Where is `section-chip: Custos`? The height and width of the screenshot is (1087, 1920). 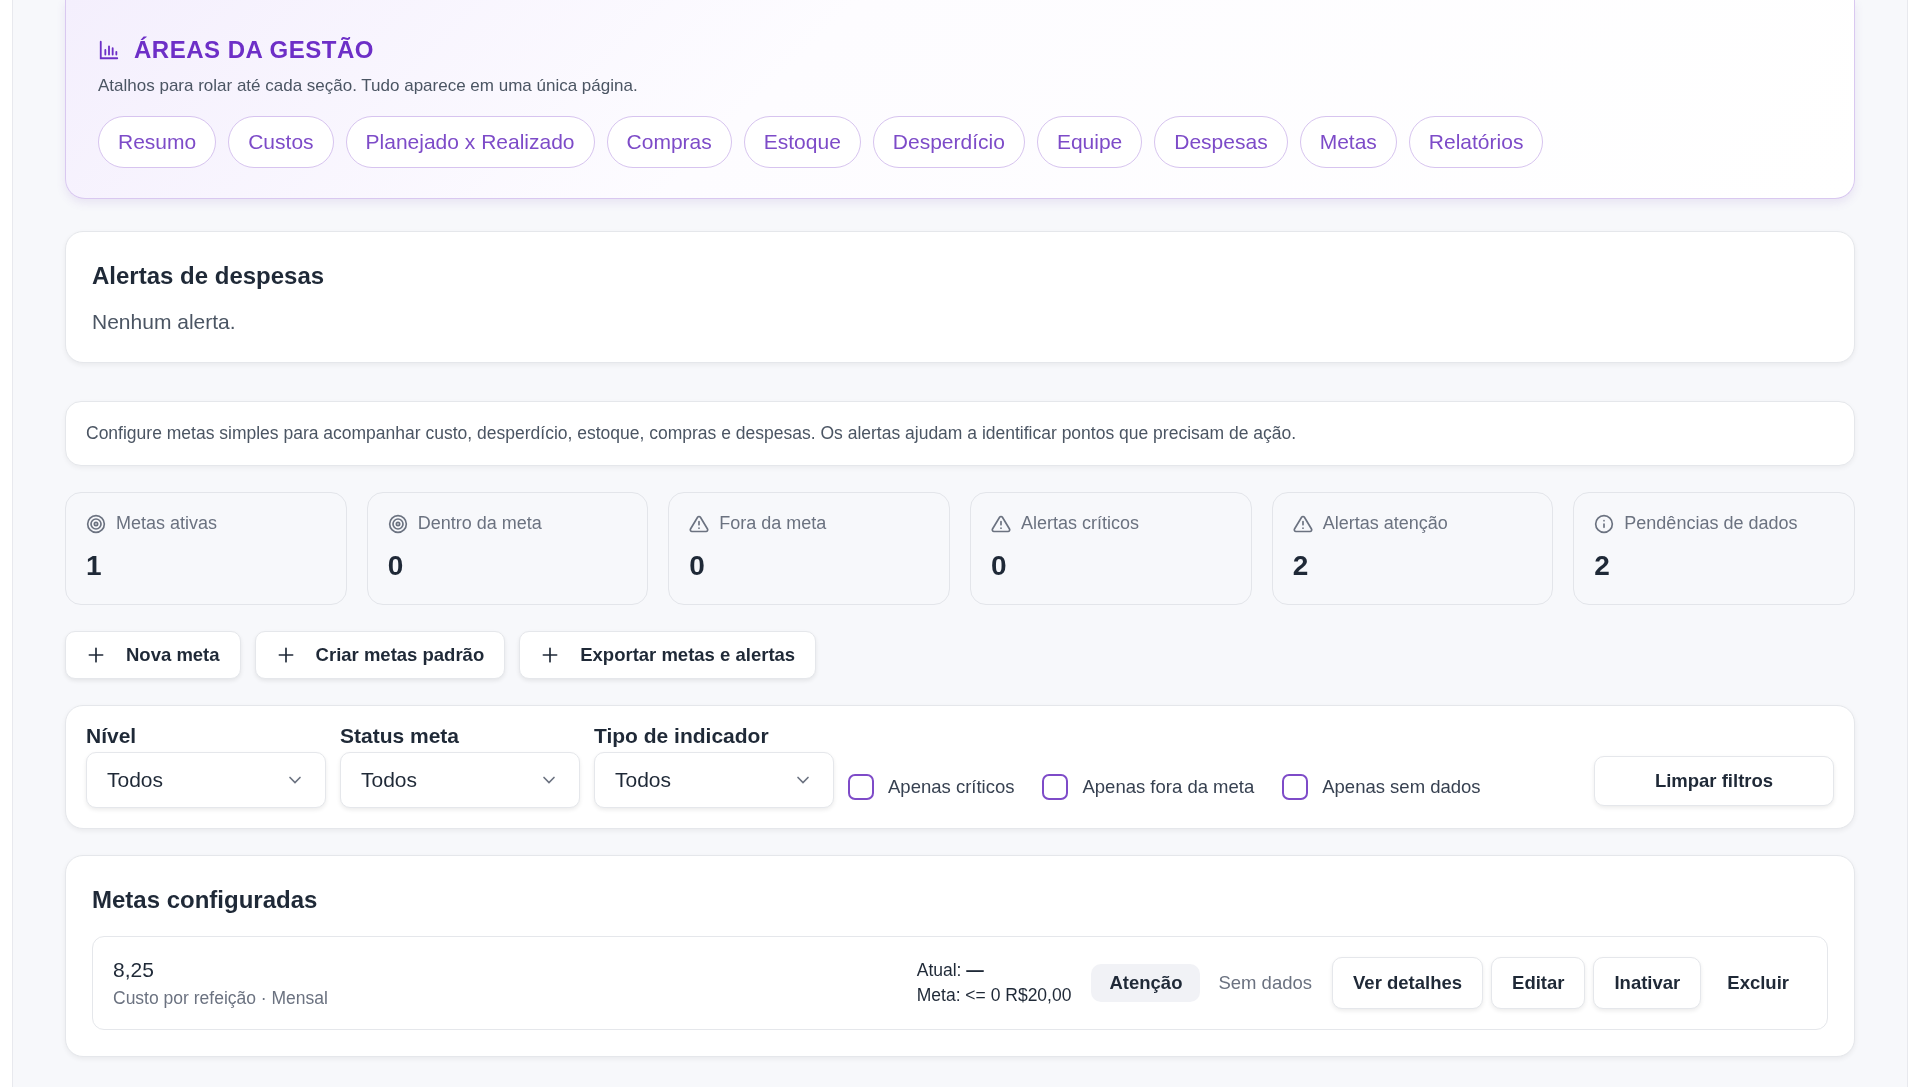 section-chip: Custos is located at coordinates (281, 142).